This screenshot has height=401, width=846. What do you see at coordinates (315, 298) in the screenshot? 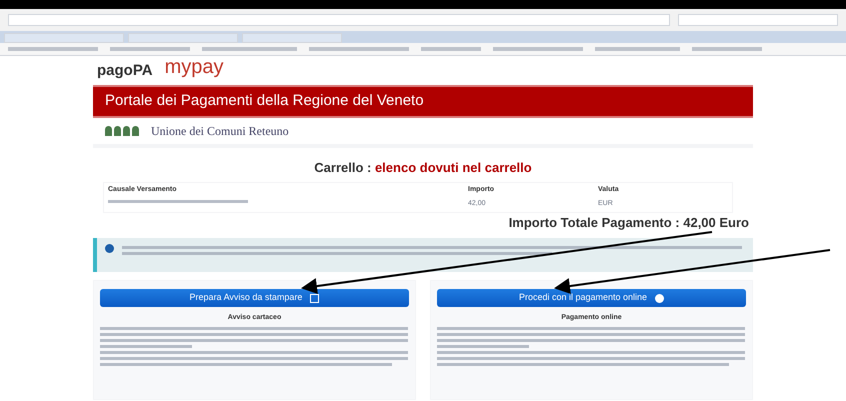
I see `document-icon` at bounding box center [315, 298].